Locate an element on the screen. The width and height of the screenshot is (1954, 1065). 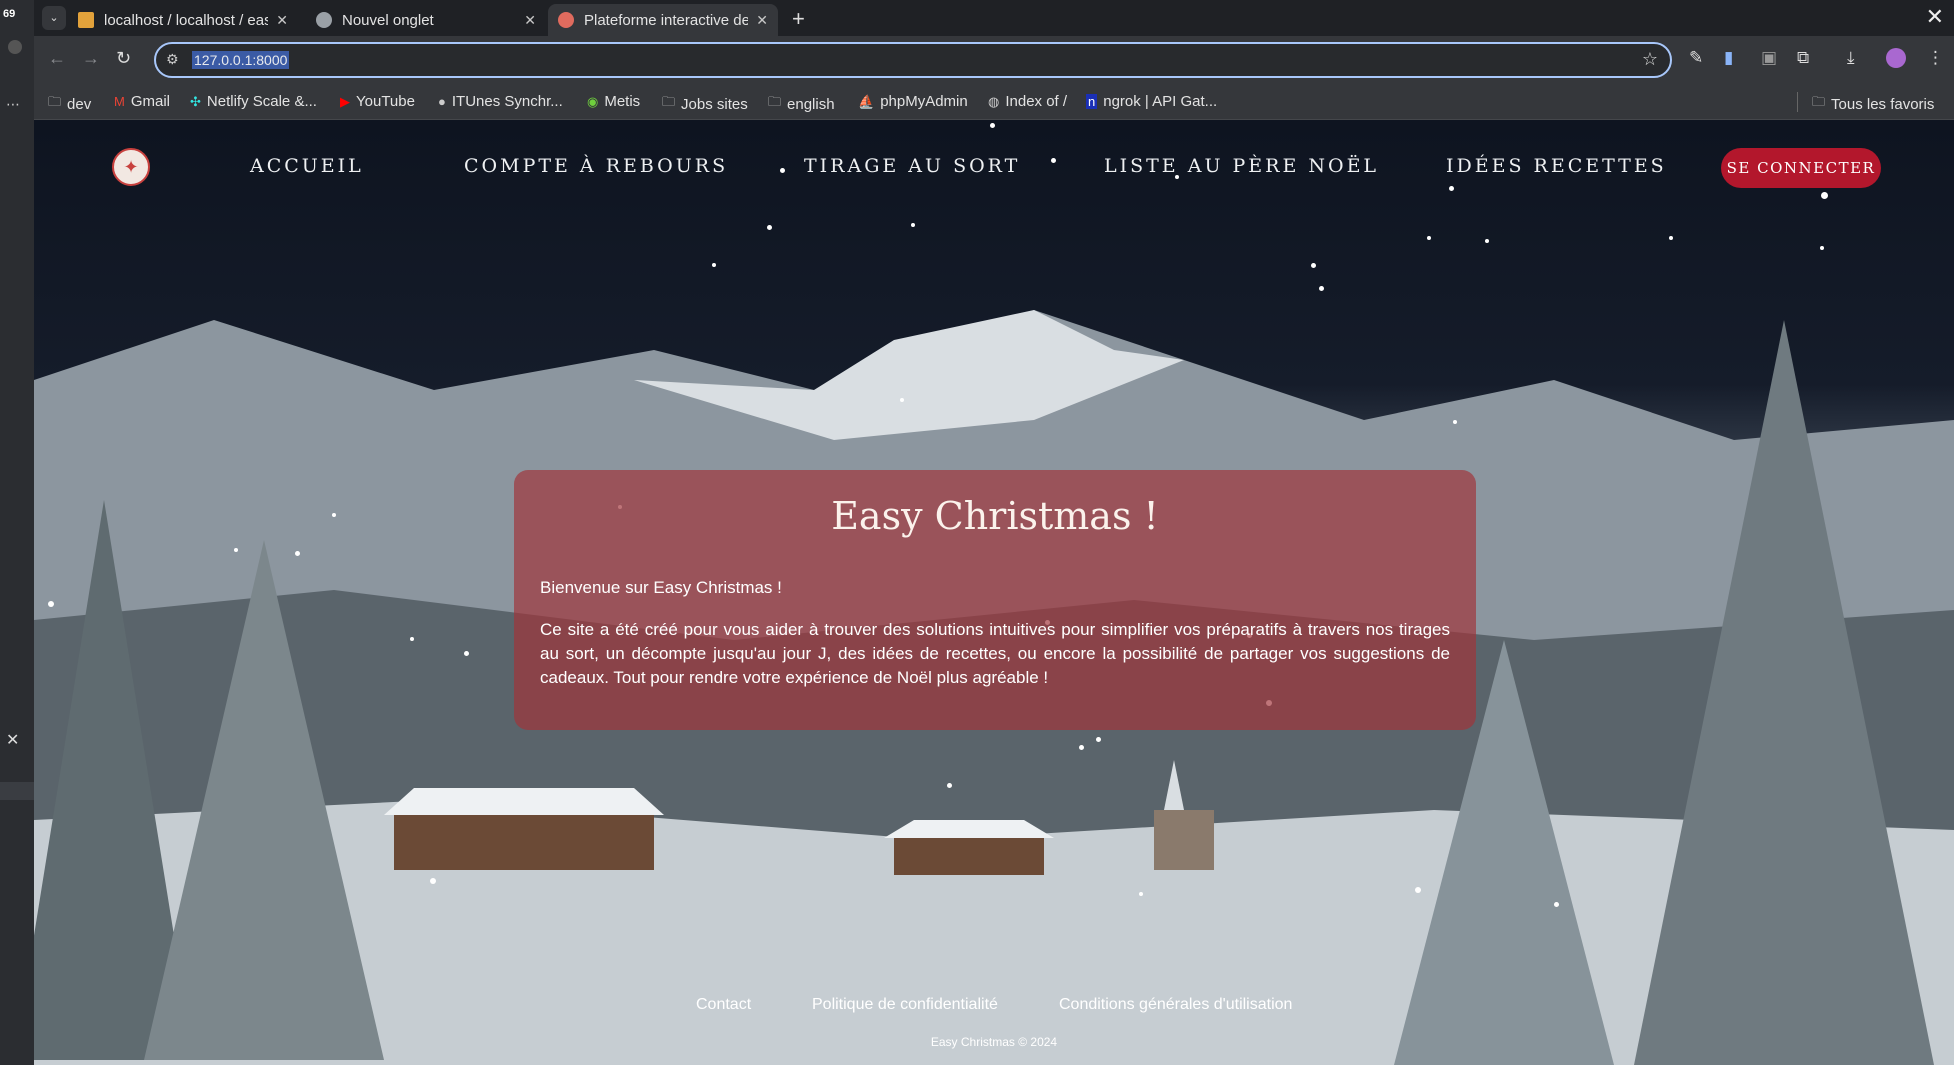
system-side-strip: 69 ⋯ ✕ is located at coordinates (17, 532).